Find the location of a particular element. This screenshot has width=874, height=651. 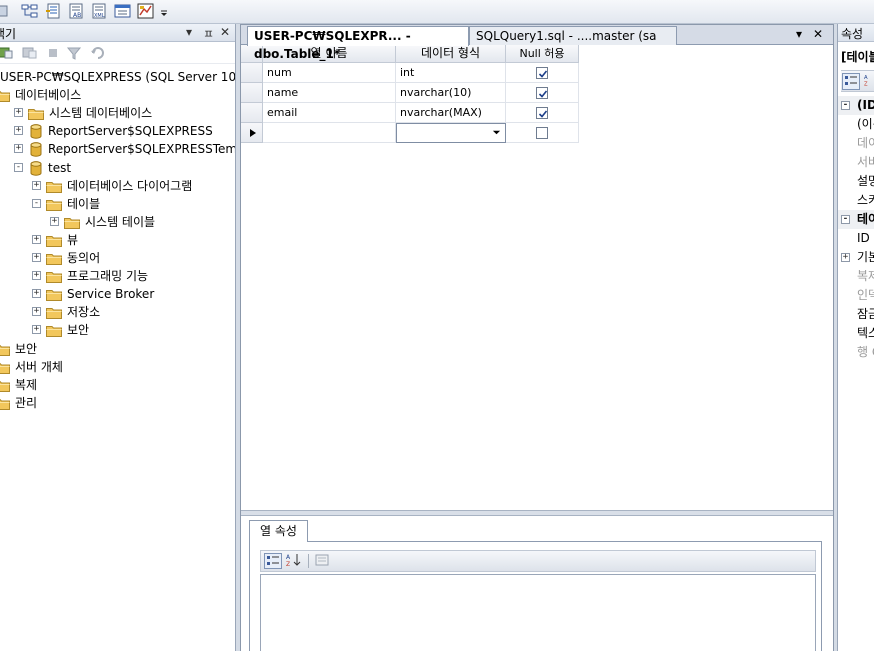

panel-menu-icon: ▾ is located at coordinates (189, 32).